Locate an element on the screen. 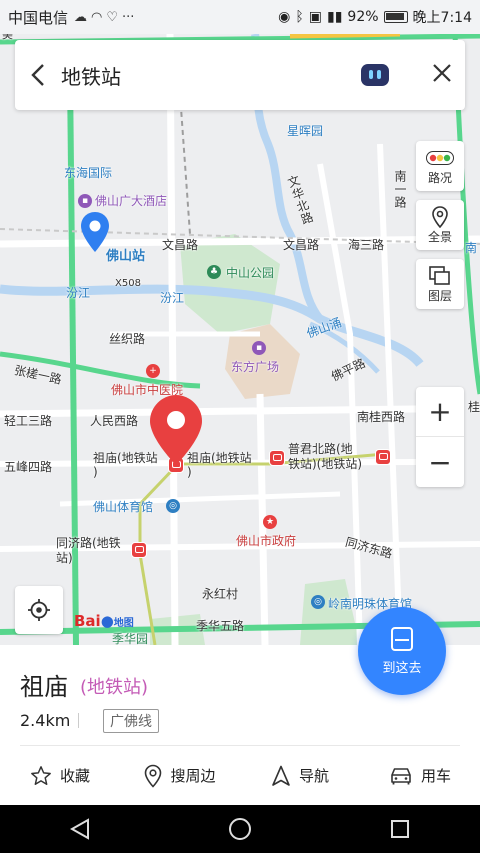  more-icon: ··· is located at coordinates (128, 17).